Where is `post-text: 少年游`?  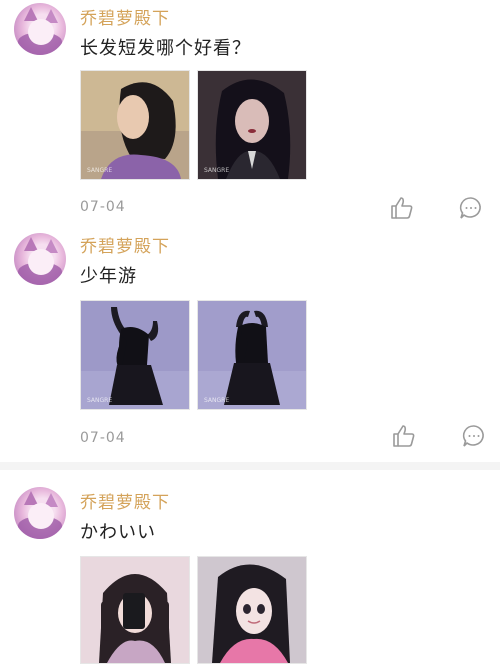
post-text: 少年游 is located at coordinates (108, 276).